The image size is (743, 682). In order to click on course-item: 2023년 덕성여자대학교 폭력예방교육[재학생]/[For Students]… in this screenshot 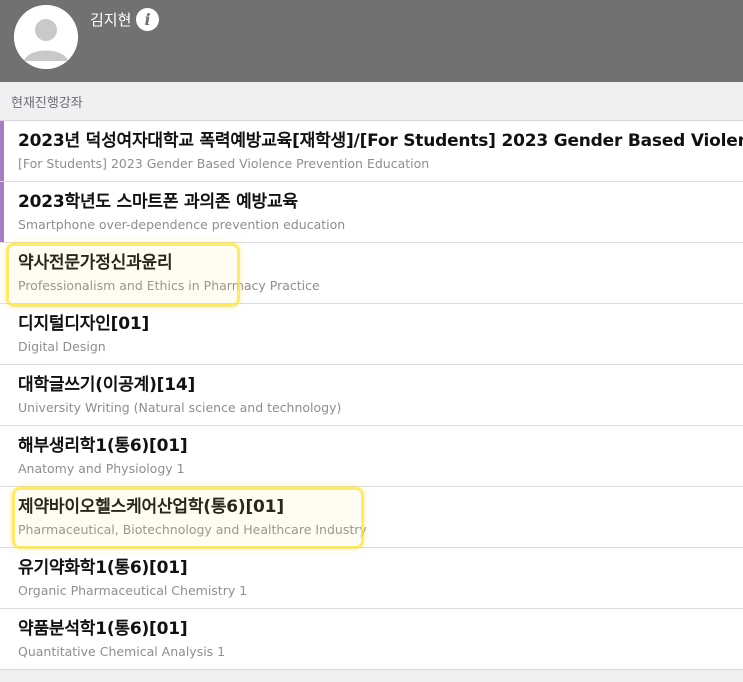, I will do `click(371, 151)`.